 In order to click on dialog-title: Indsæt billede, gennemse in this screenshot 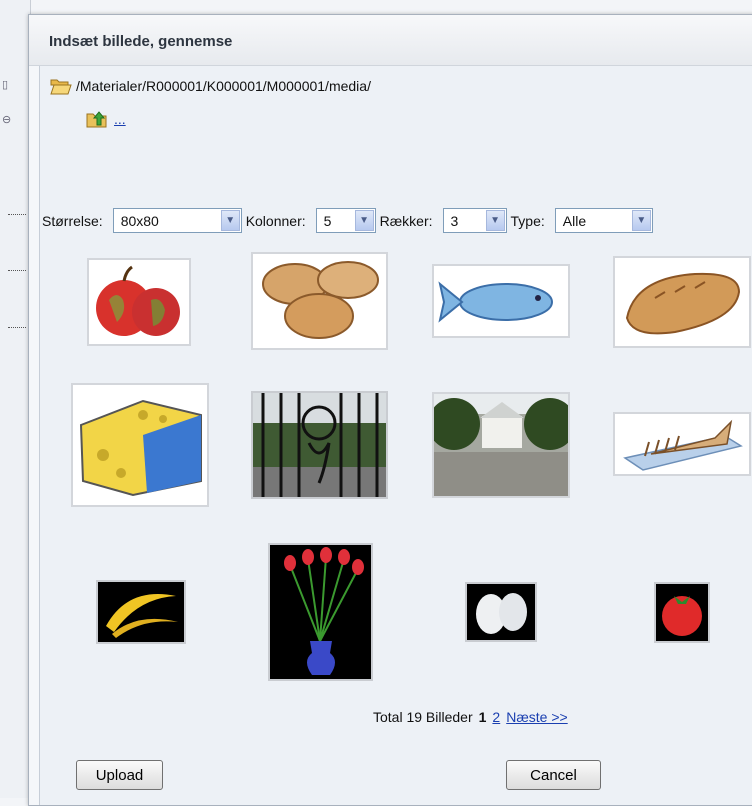, I will do `click(141, 41)`.